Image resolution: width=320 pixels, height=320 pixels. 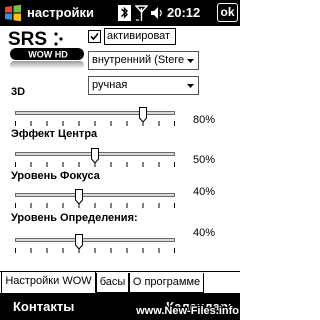 I want to click on slider-3d-value: 80%, so click(x=204, y=120).